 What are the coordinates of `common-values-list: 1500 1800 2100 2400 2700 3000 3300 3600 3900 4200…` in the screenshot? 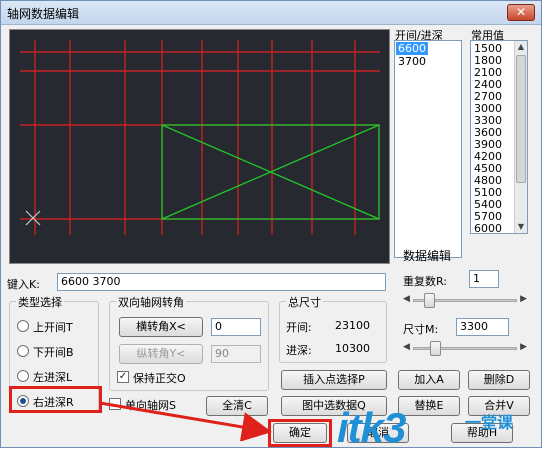 It's located at (499, 137).